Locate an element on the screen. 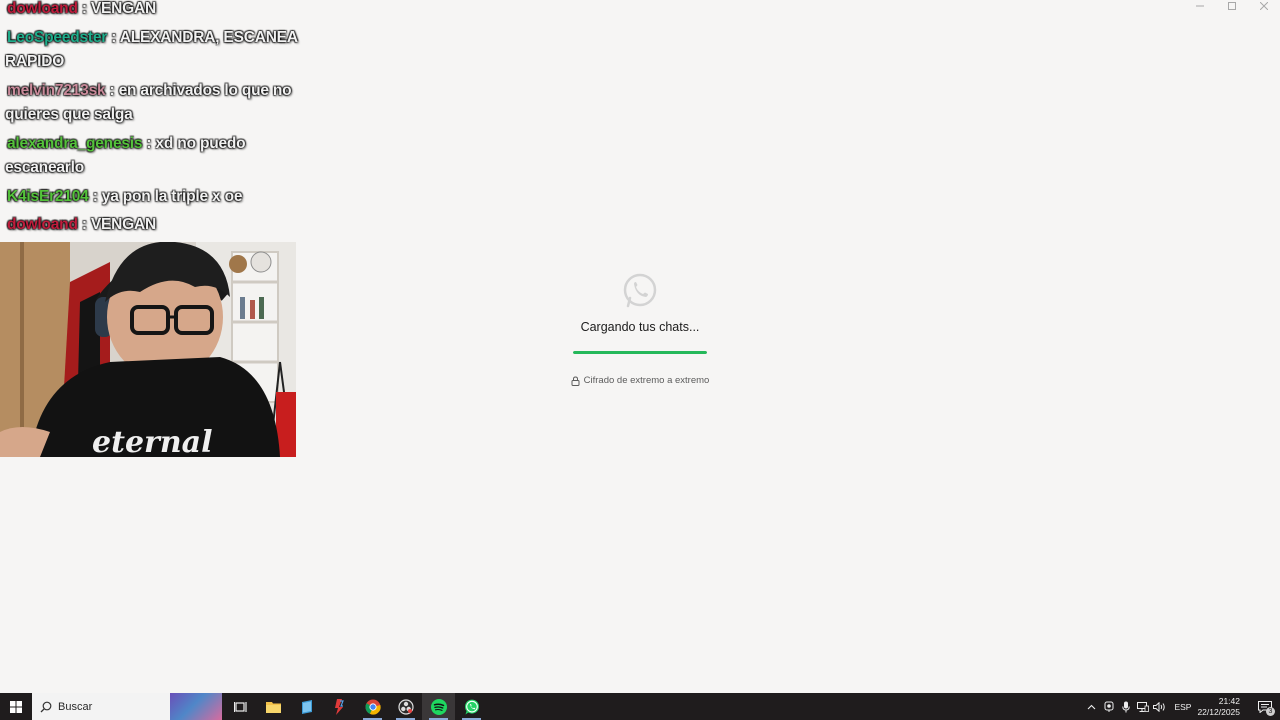 Image resolution: width=1280 pixels, height=720 pixels. whatsapp-button is located at coordinates (471, 706).